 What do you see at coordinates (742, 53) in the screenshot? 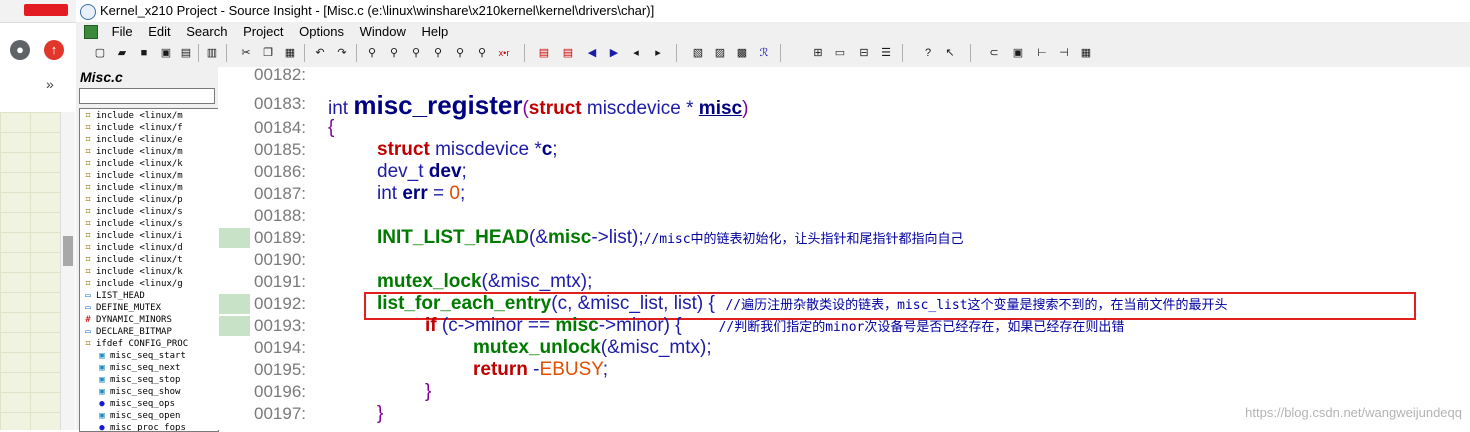
I see `book-icon: ▩` at bounding box center [742, 53].